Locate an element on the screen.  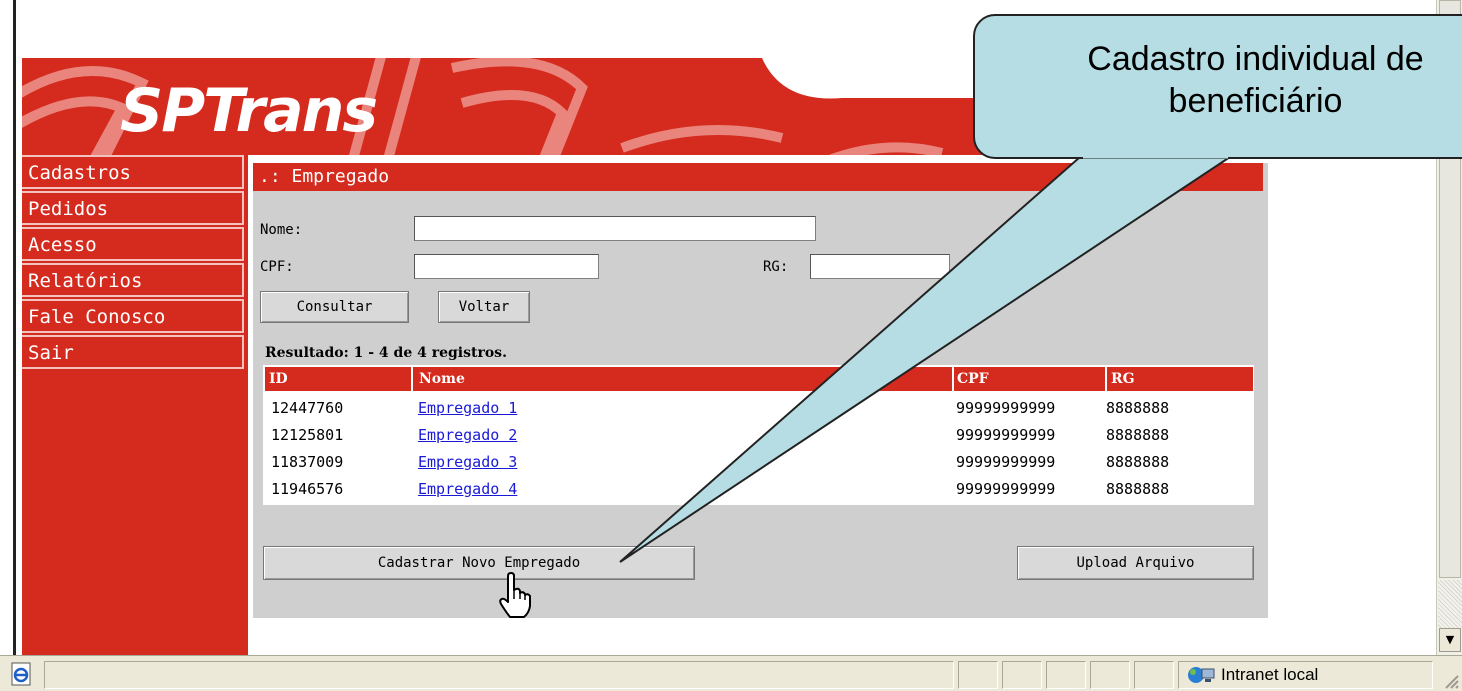
callout-line-1: Cadastro individual de is located at coordinates (1255, 59).